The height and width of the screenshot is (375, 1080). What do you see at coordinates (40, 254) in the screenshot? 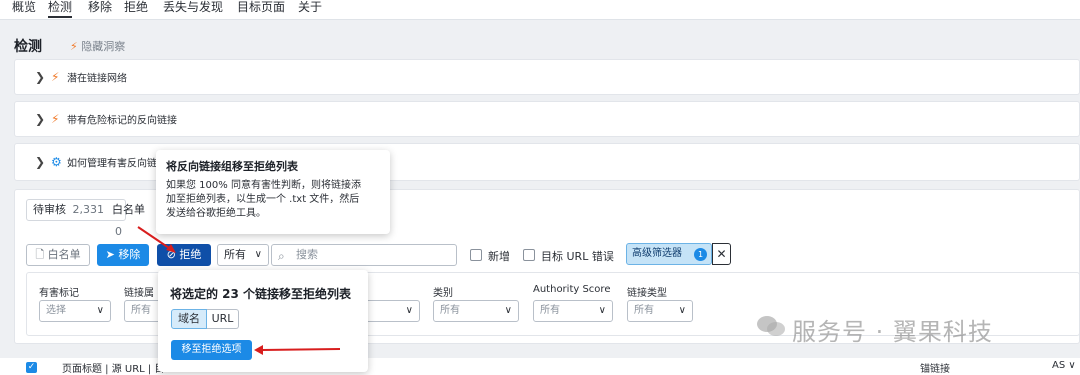
I see `whitelist-doc-icon: 🗋` at bounding box center [40, 254].